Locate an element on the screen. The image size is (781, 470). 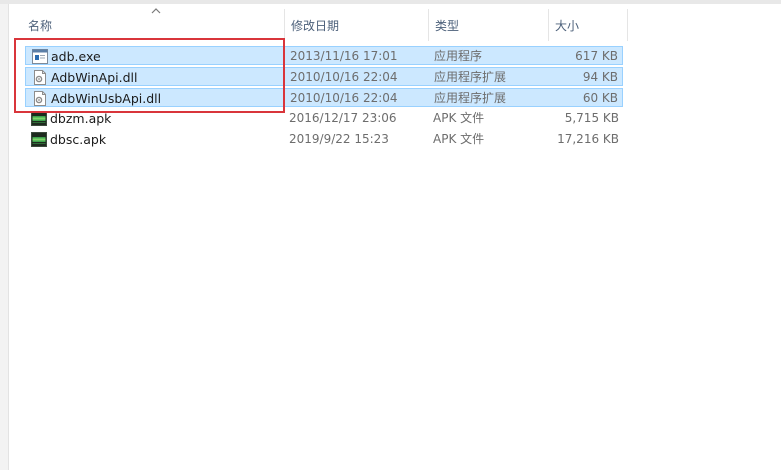
column-header-name-label: 名称 is located at coordinates (40, 26).